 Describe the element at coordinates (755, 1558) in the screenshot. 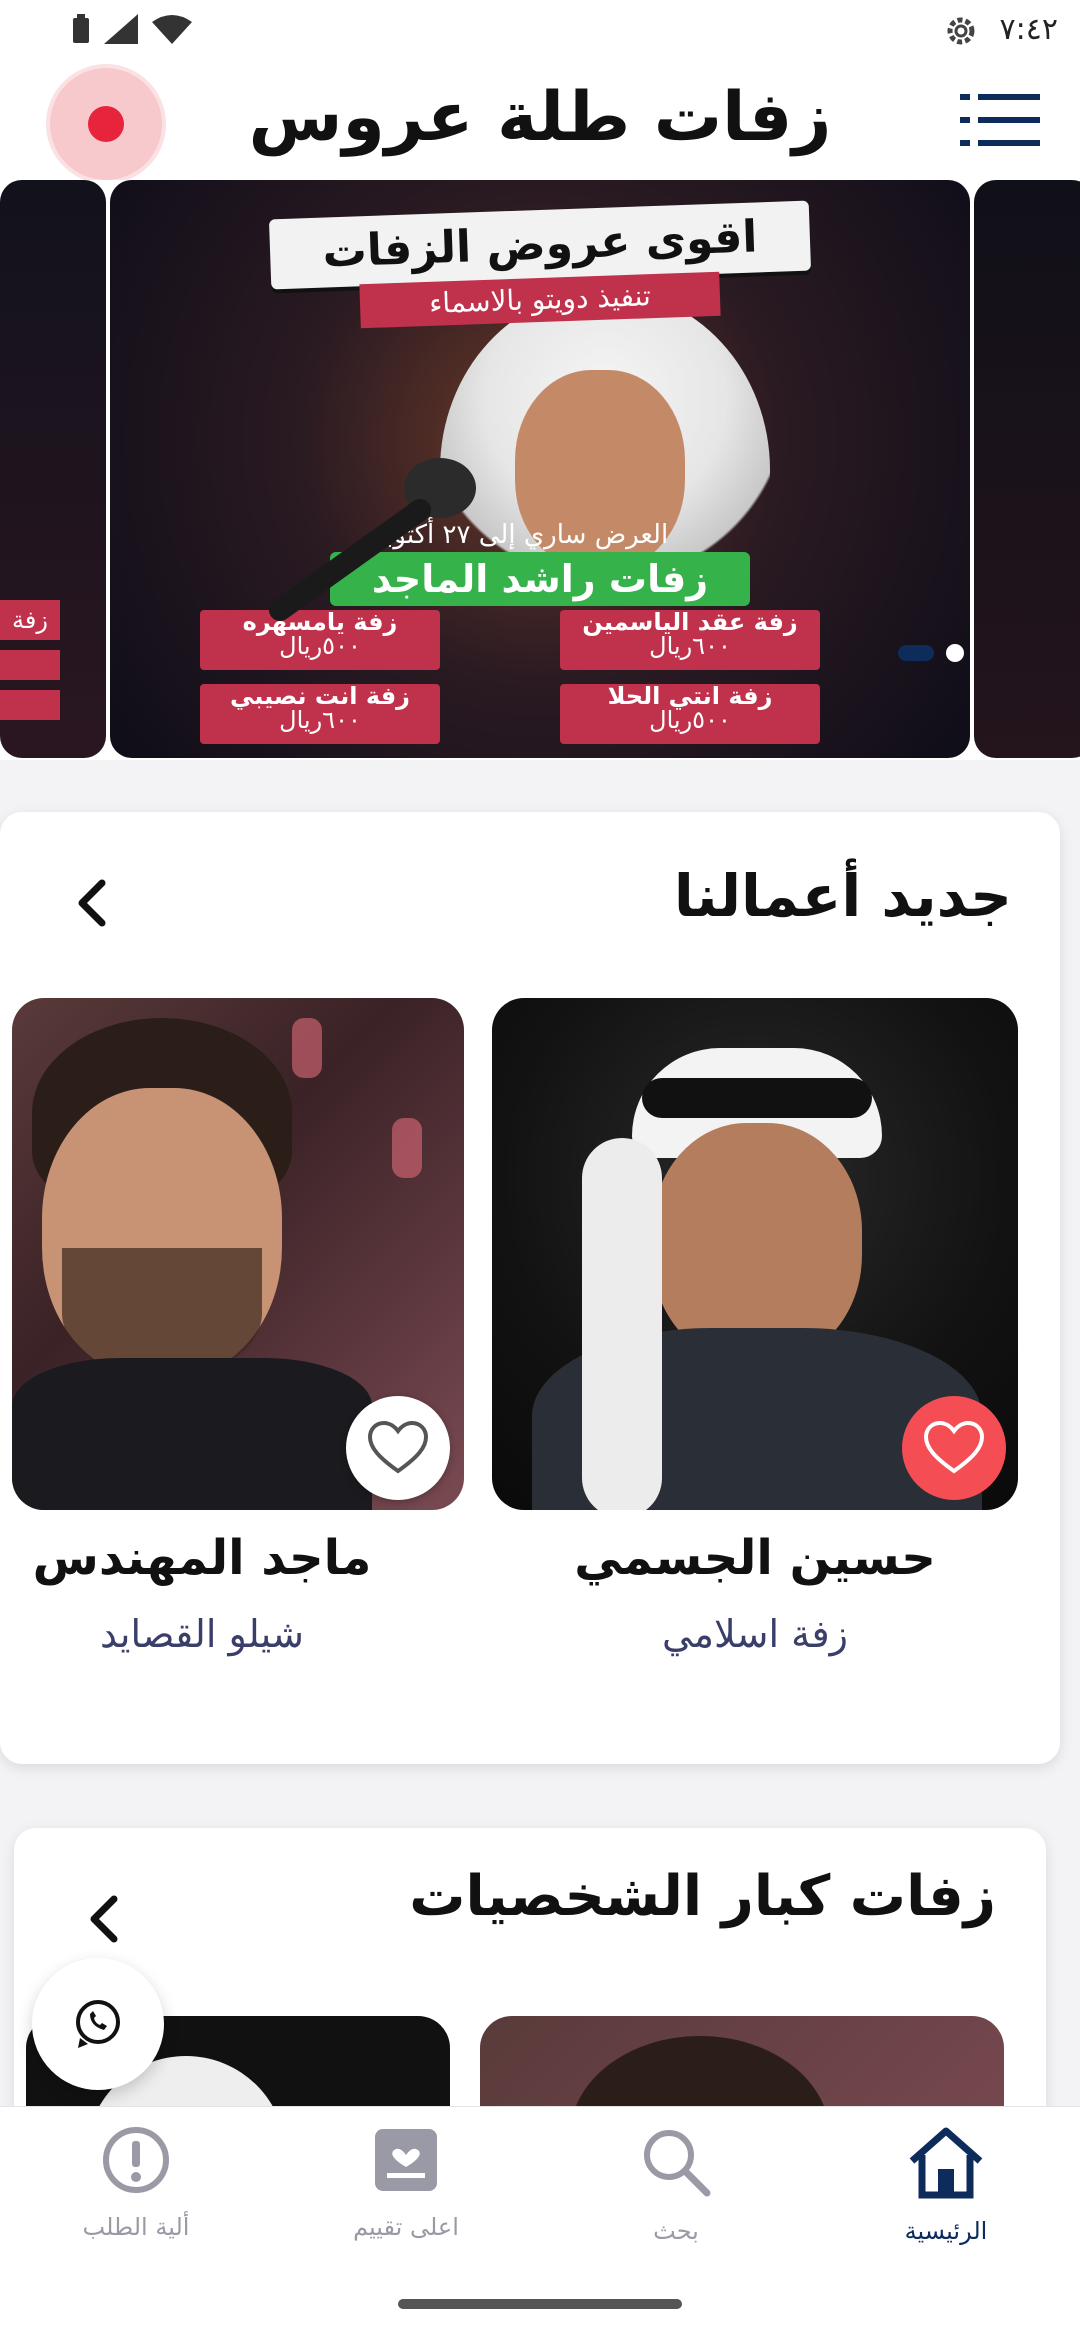

I see `artist-name: حسين الجسمي` at that location.